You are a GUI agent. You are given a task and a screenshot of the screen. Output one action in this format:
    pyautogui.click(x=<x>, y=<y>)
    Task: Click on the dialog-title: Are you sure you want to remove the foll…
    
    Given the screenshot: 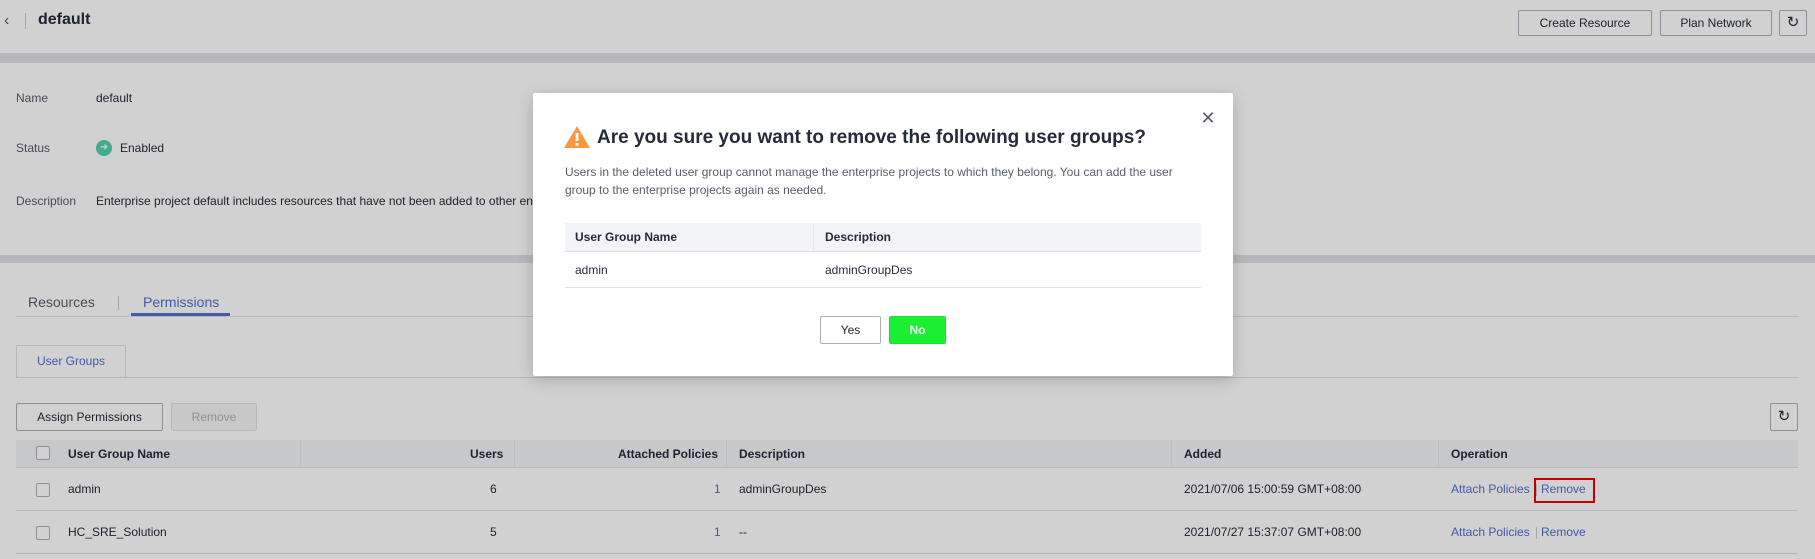 What is the action you would take?
    pyautogui.click(x=871, y=137)
    